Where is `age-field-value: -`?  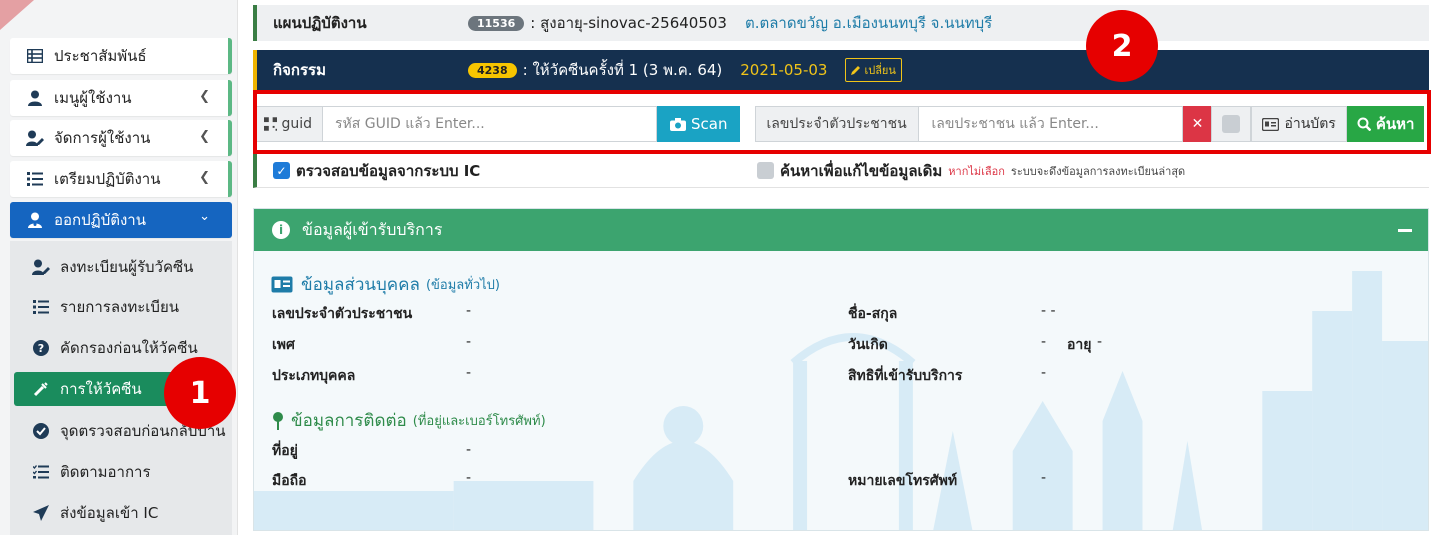 age-field-value: - is located at coordinates (1100, 342).